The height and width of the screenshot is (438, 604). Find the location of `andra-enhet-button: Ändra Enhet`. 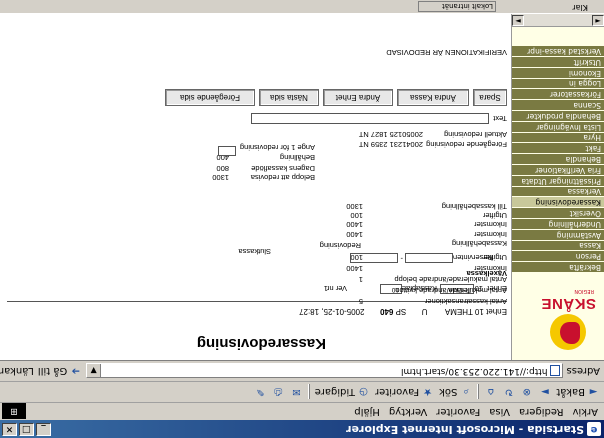

andra-enhet-button: Ändra Enhet is located at coordinates (358, 97).